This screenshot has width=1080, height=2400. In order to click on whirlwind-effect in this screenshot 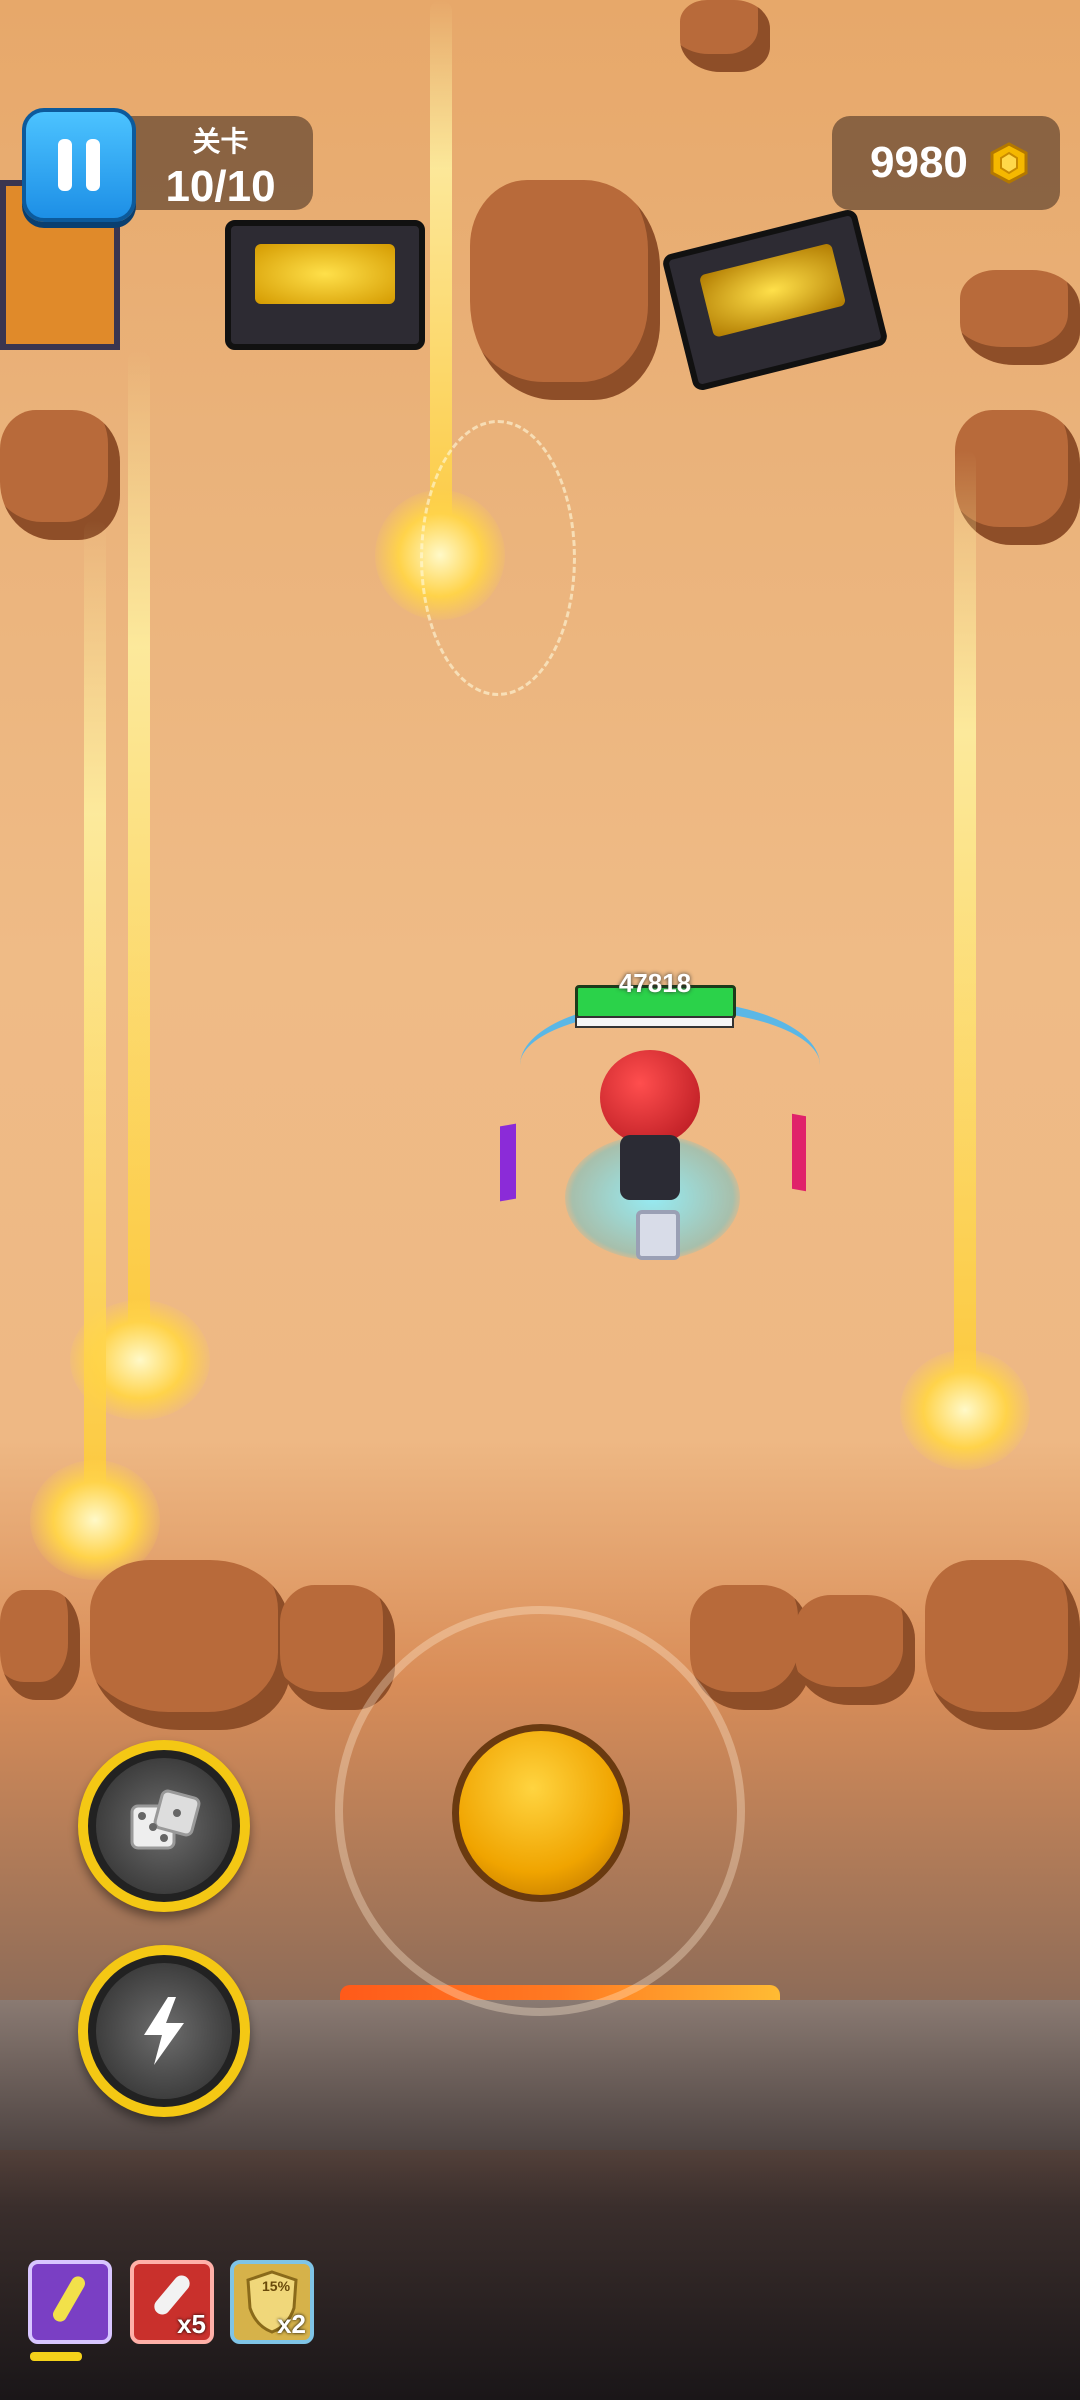, I will do `click(498, 558)`.